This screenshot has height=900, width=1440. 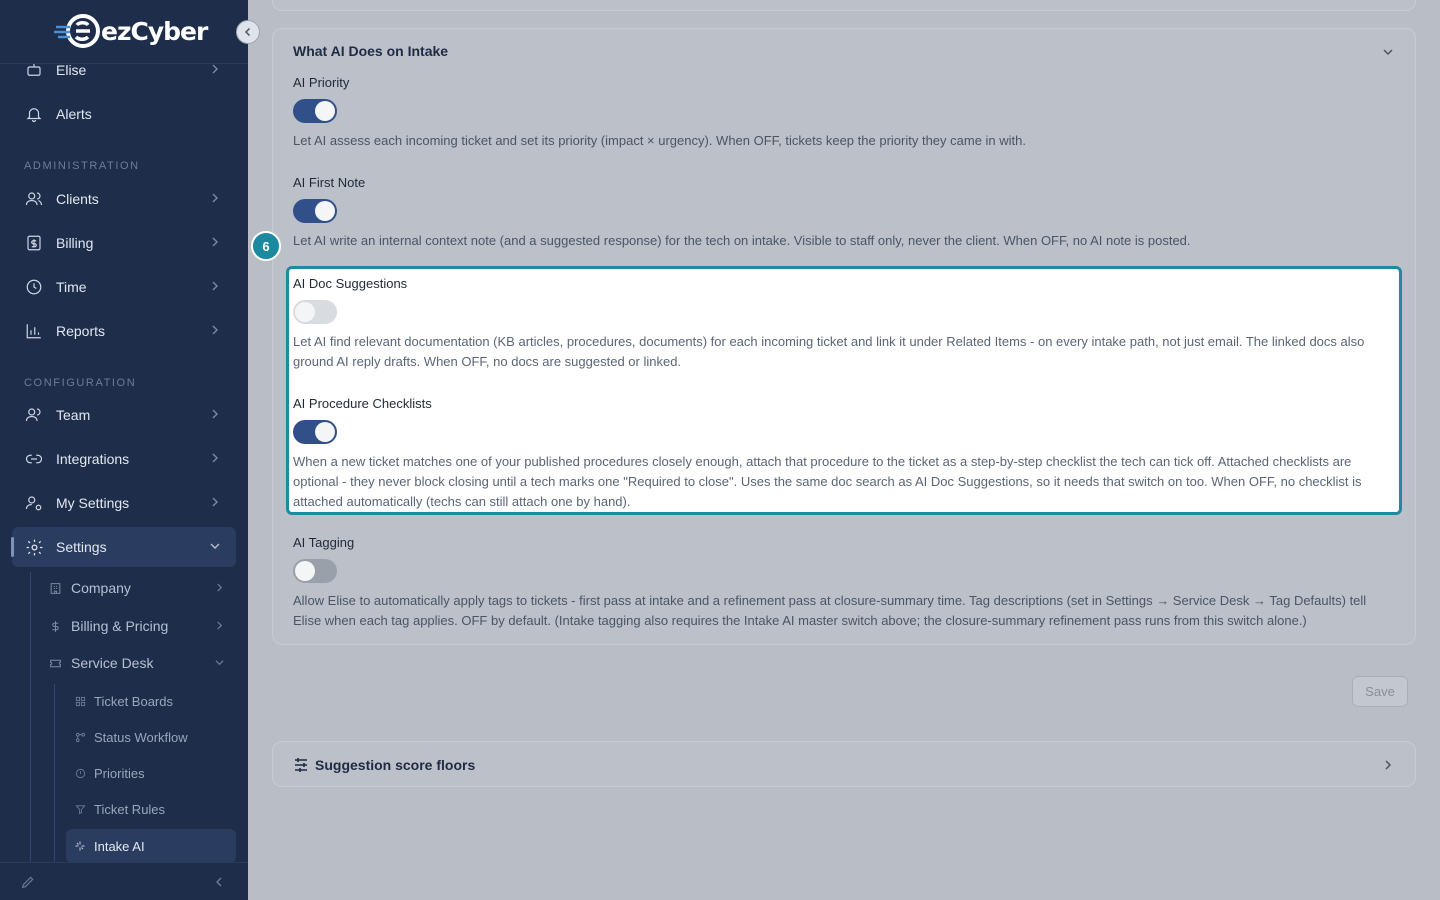 I want to click on previous-section-card, so click(x=844, y=5).